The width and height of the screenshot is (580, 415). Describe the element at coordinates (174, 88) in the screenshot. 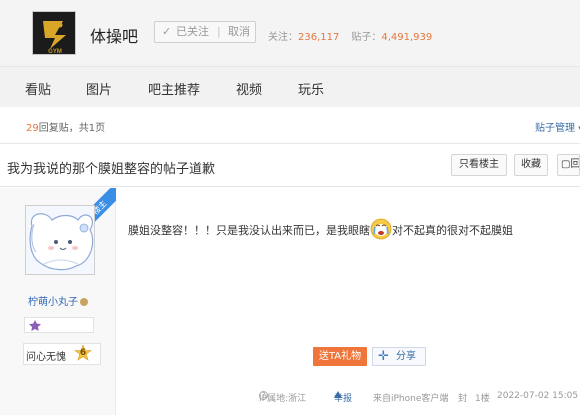

I see `tab-recommended: 吧主推荐` at that location.